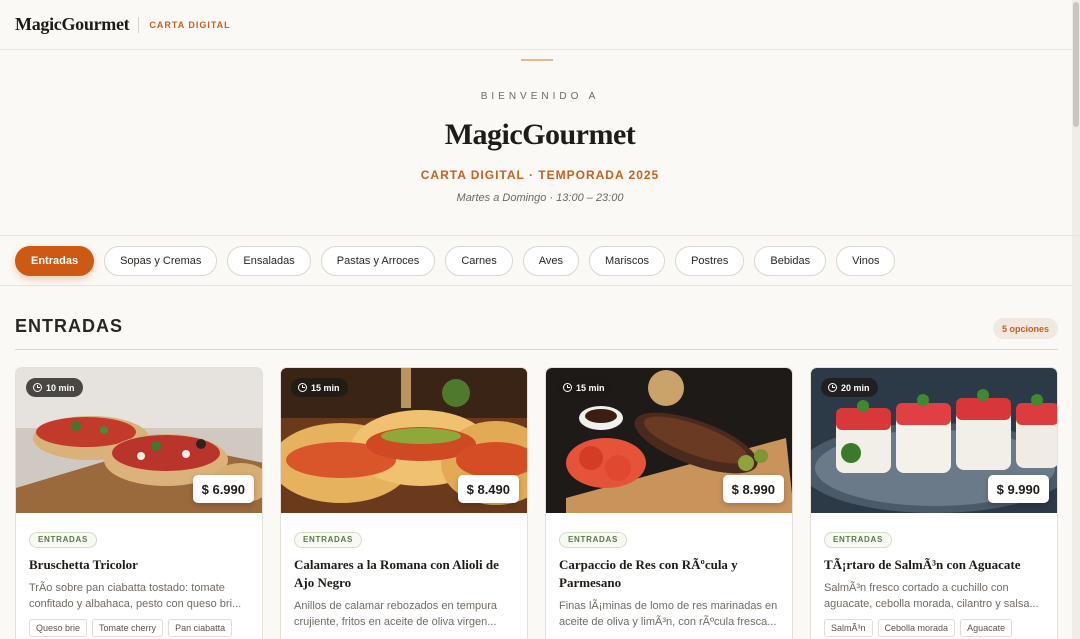  Describe the element at coordinates (537, 60) in the screenshot. I see `hero-accent-line` at that location.